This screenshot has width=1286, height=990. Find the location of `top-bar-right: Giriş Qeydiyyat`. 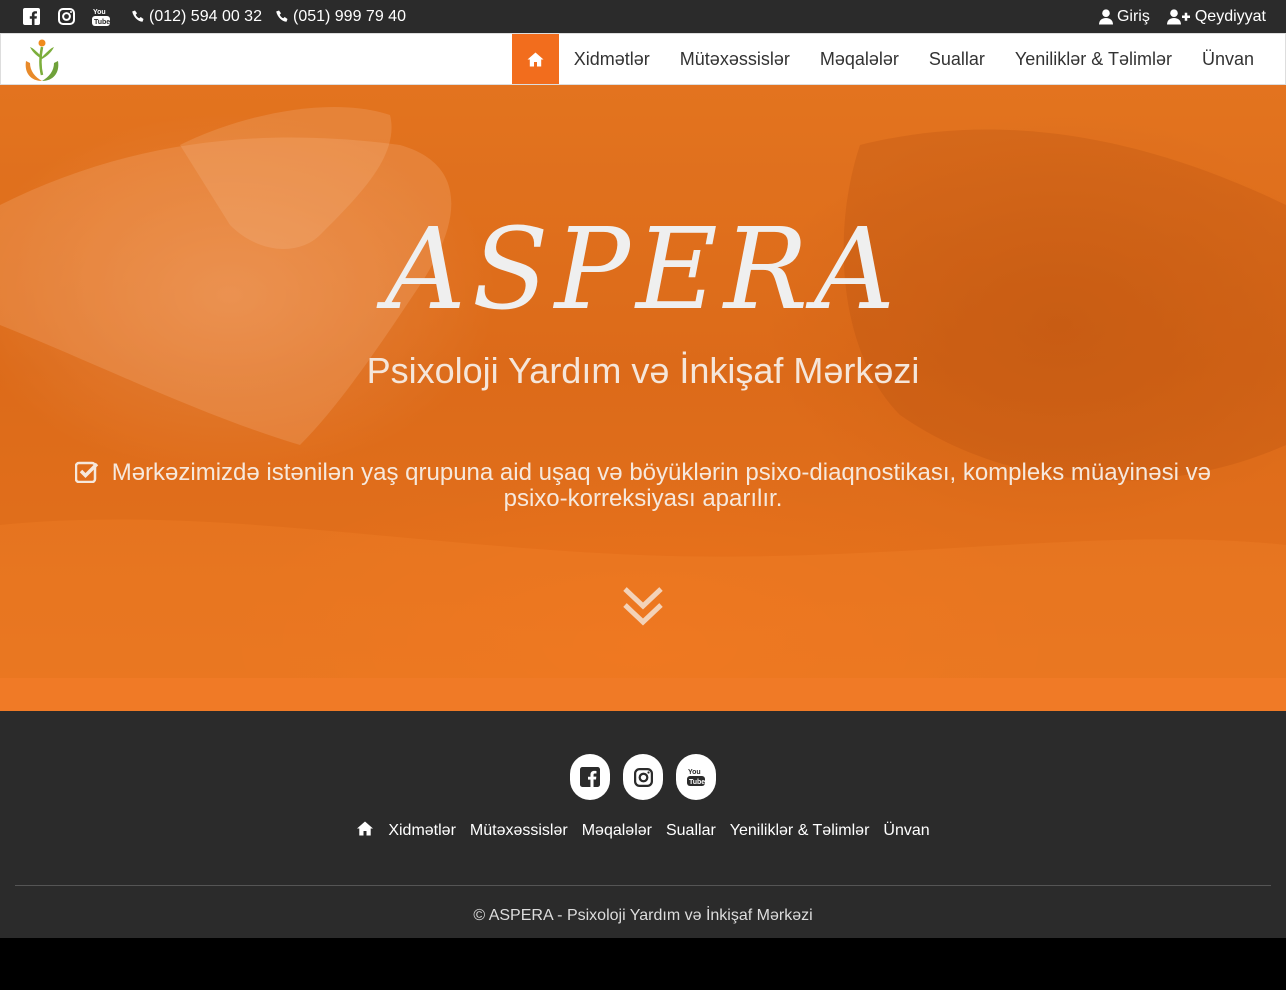

top-bar-right: Giriş Qeydiyyat is located at coordinates (1174, 16).